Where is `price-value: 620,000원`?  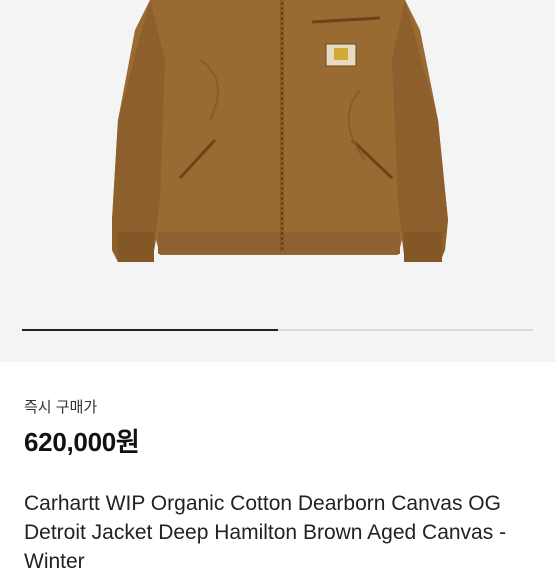
price-value: 620,000원 is located at coordinates (82, 442).